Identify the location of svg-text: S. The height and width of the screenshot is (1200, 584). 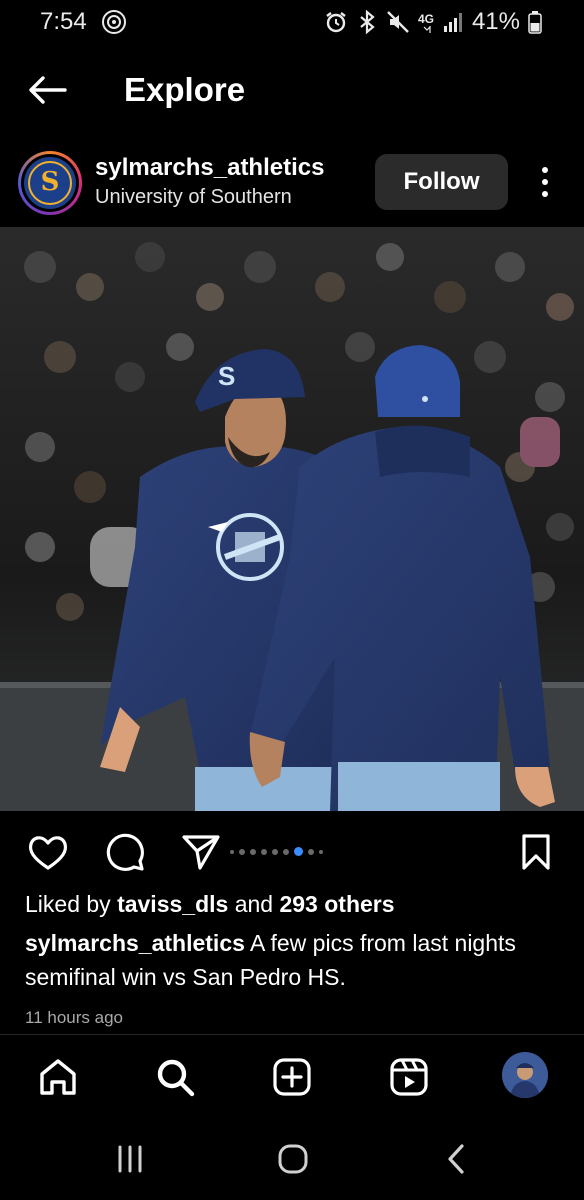
(226, 376).